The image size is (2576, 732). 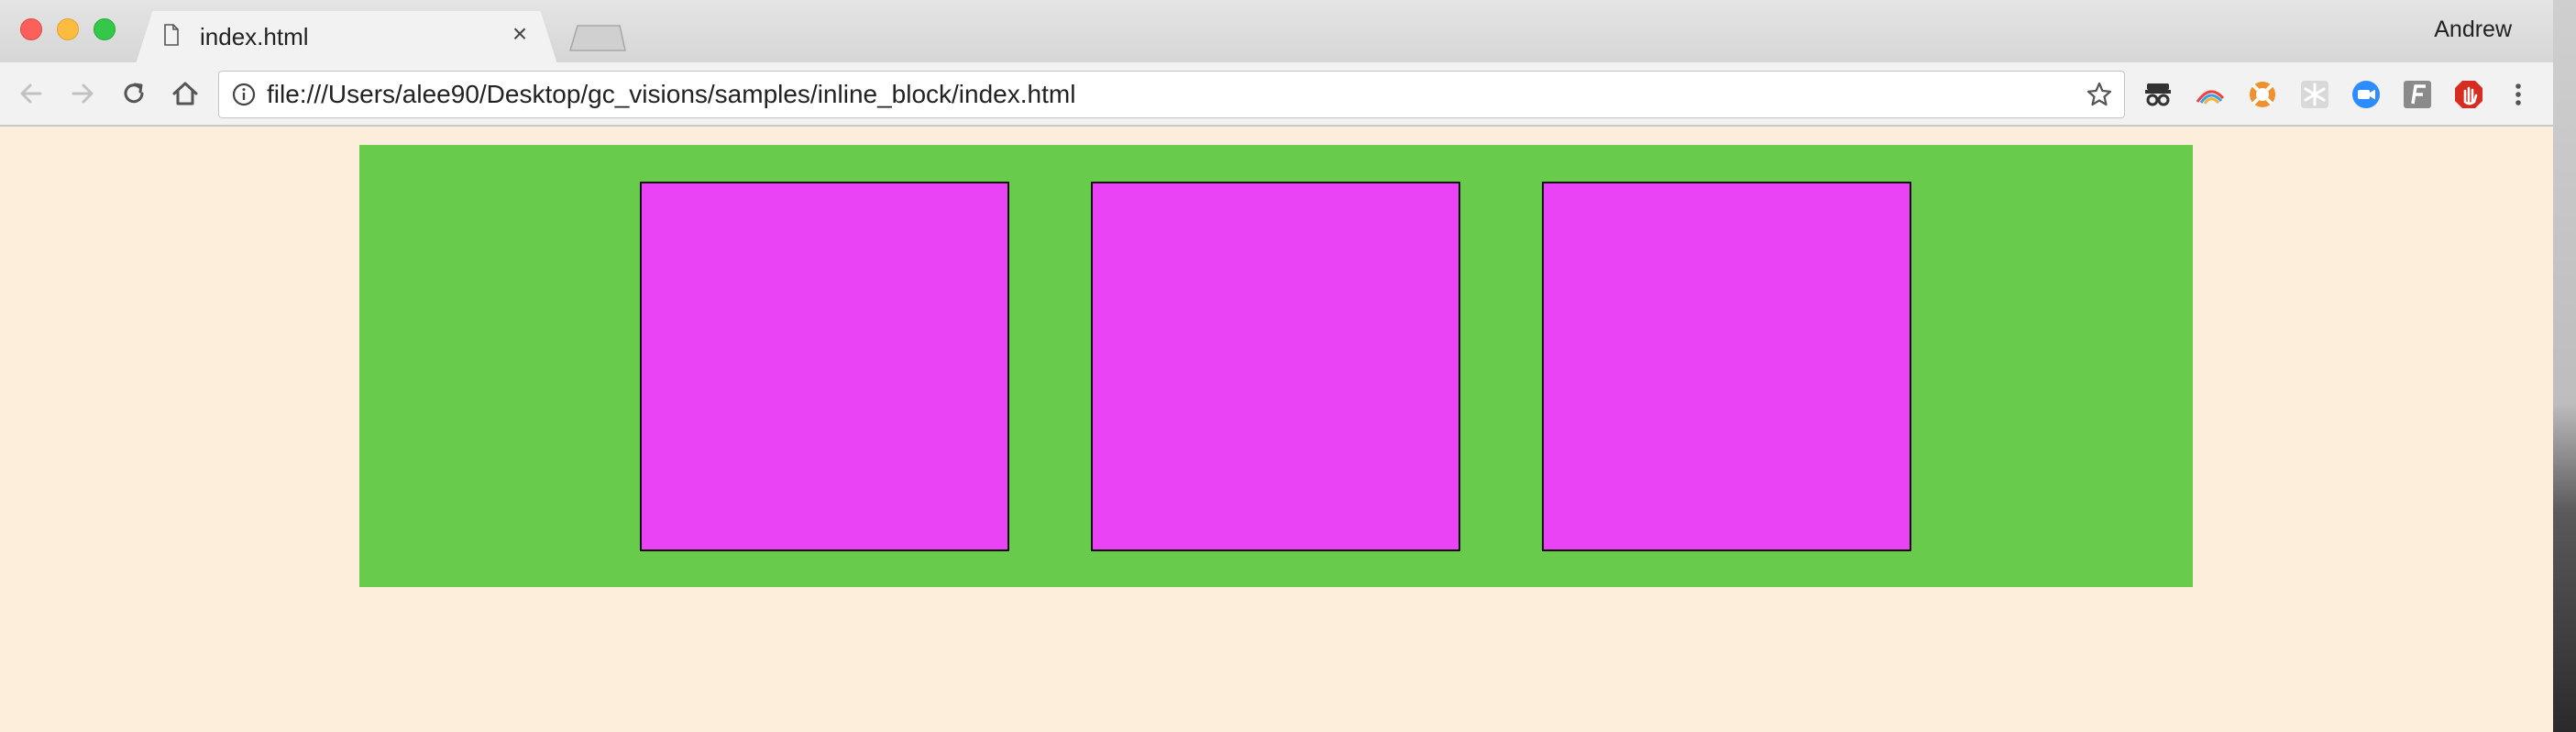 I want to click on lifebuoy-icon, so click(x=2262, y=94).